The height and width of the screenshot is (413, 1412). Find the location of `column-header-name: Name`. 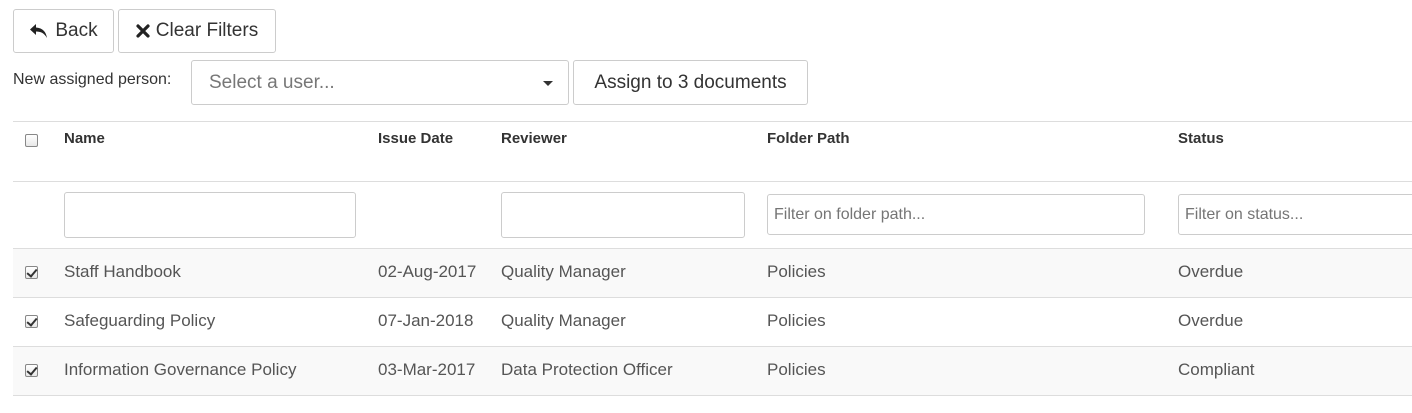

column-header-name: Name is located at coordinates (84, 138).